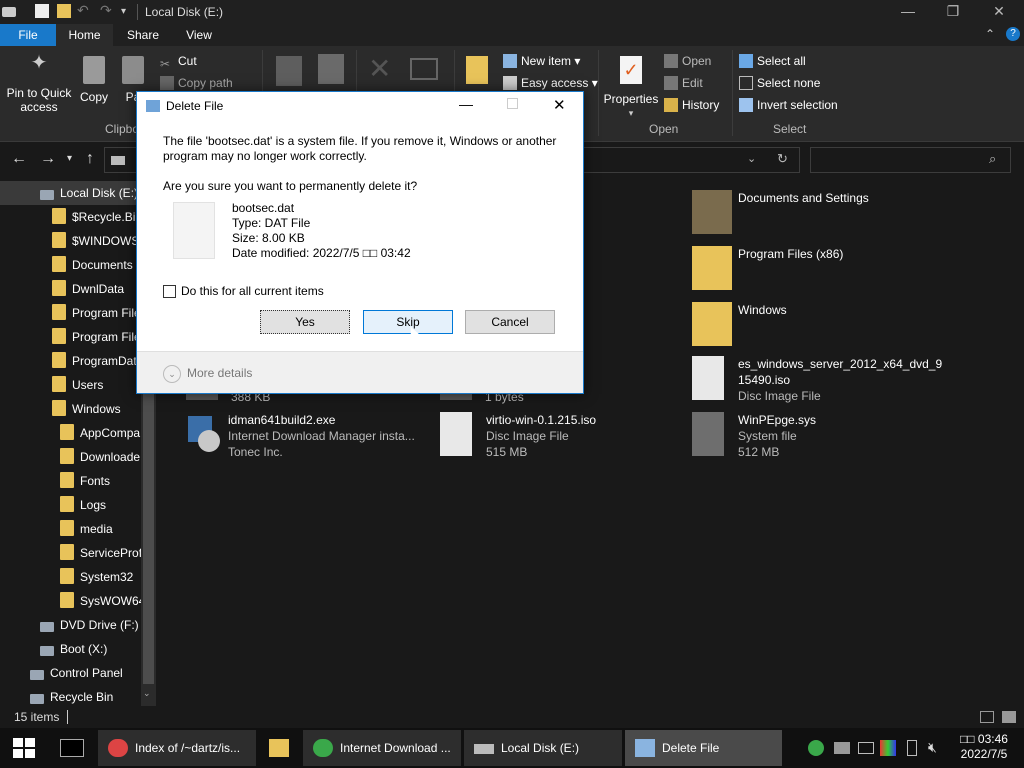 The image size is (1024, 768). Describe the element at coordinates (762, 310) in the screenshot. I see `file-name: Windows` at that location.